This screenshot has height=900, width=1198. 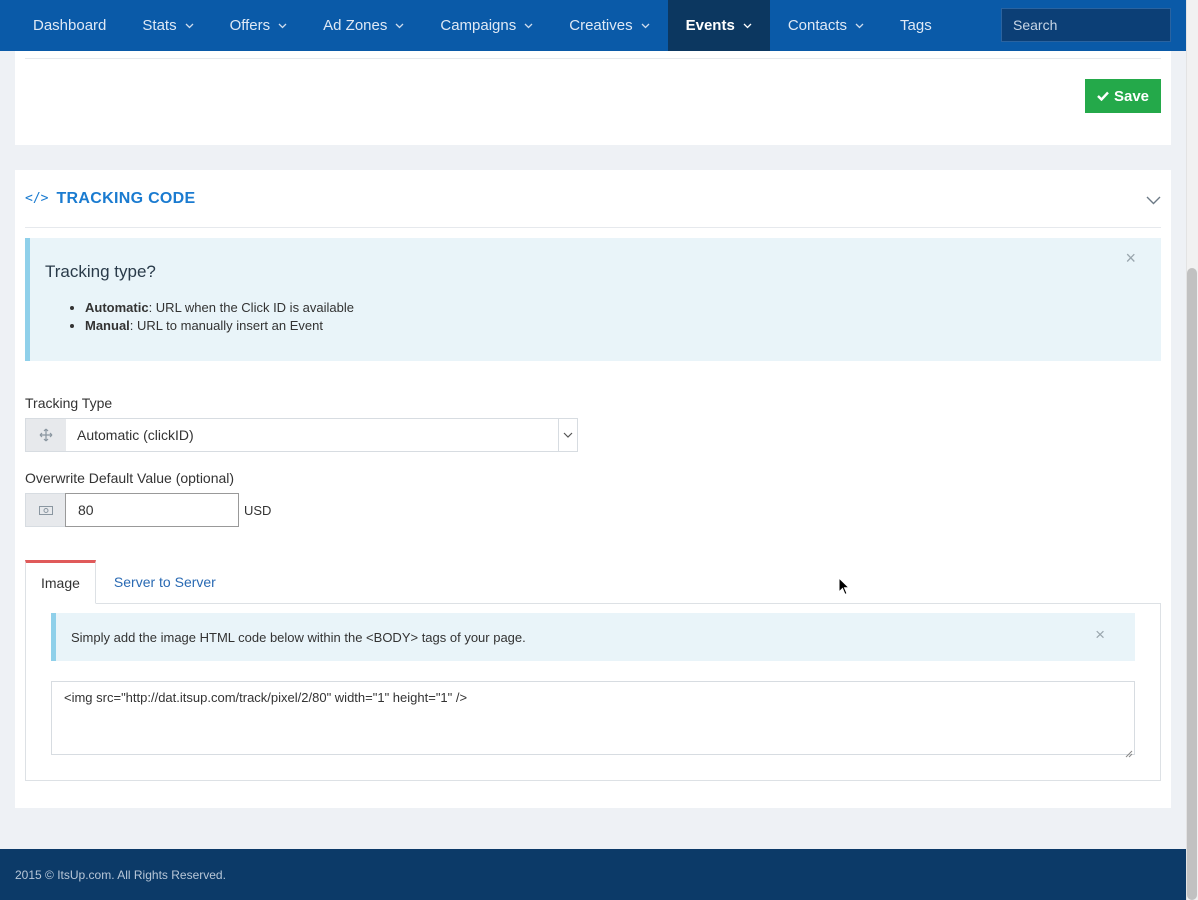 What do you see at coordinates (37, 198) in the screenshot?
I see `code-icon: </>` at bounding box center [37, 198].